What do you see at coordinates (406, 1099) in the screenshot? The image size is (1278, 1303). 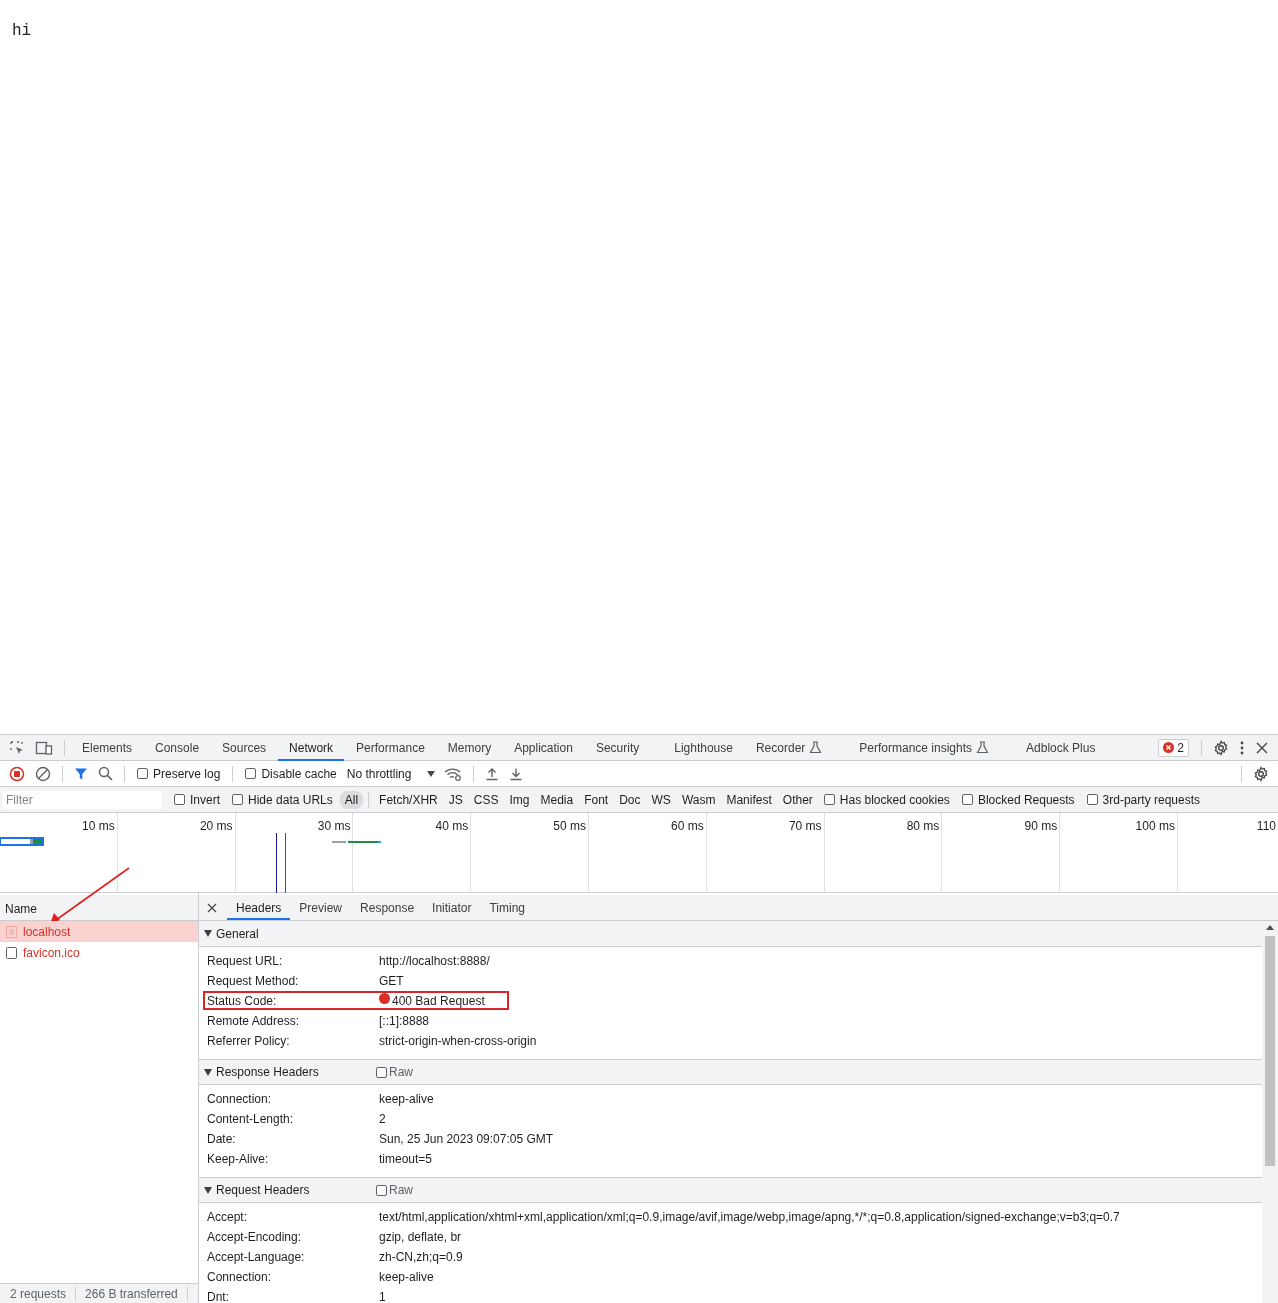 I see `header-value: keep-alive` at bounding box center [406, 1099].